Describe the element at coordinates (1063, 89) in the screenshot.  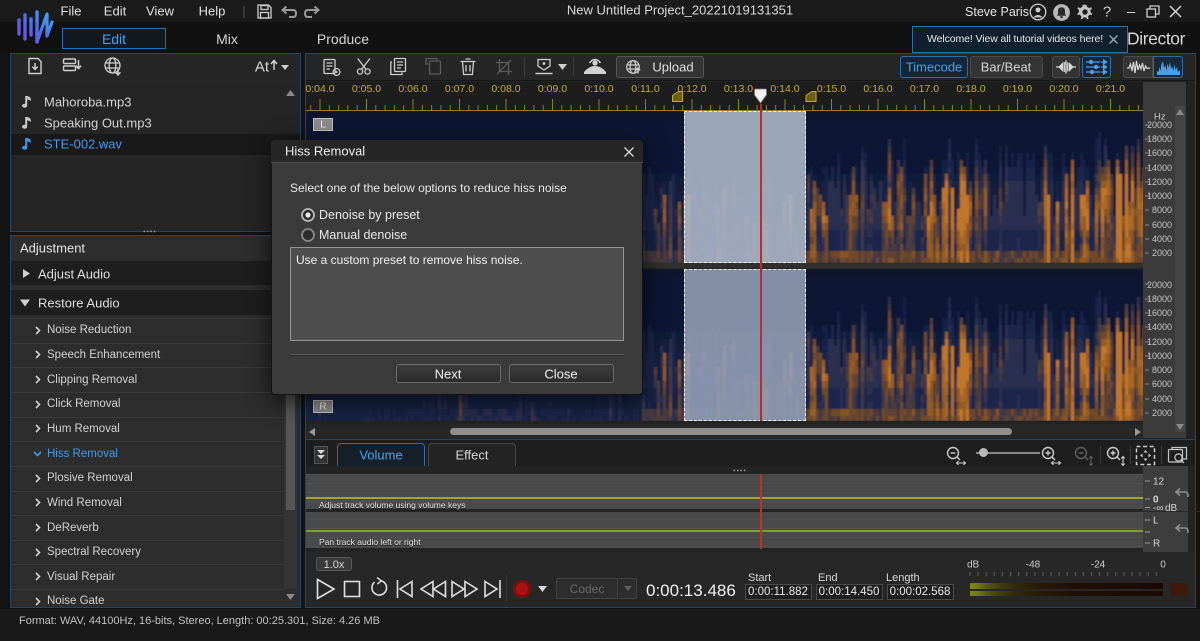
I see `svg-text: 0:20.0` at that location.